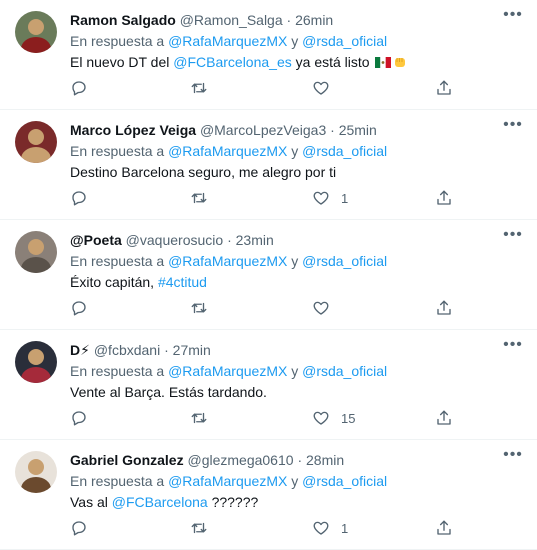  I want to click on user-handle: @MarcoLpezVeiga3, so click(263, 130).